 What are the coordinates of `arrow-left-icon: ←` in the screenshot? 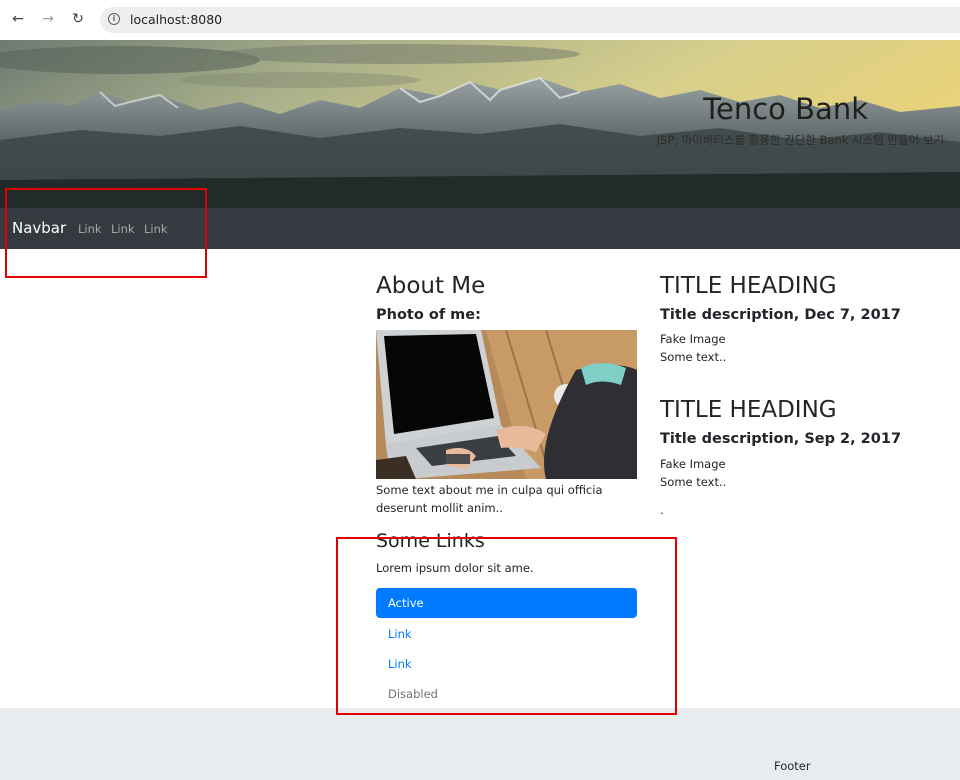 It's located at (18, 19).